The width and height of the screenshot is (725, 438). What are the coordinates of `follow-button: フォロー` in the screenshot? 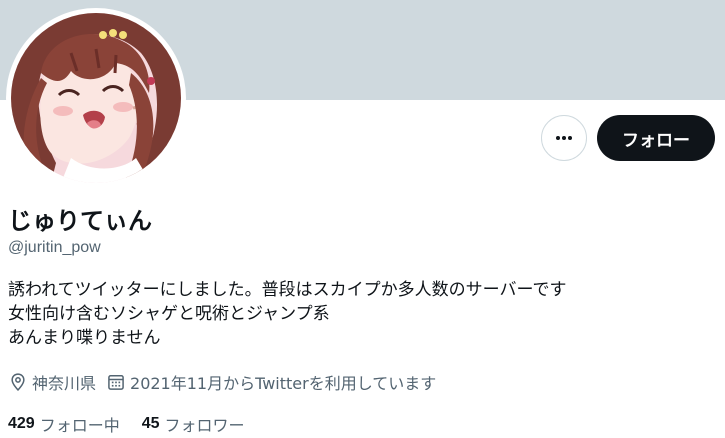 It's located at (656, 138).